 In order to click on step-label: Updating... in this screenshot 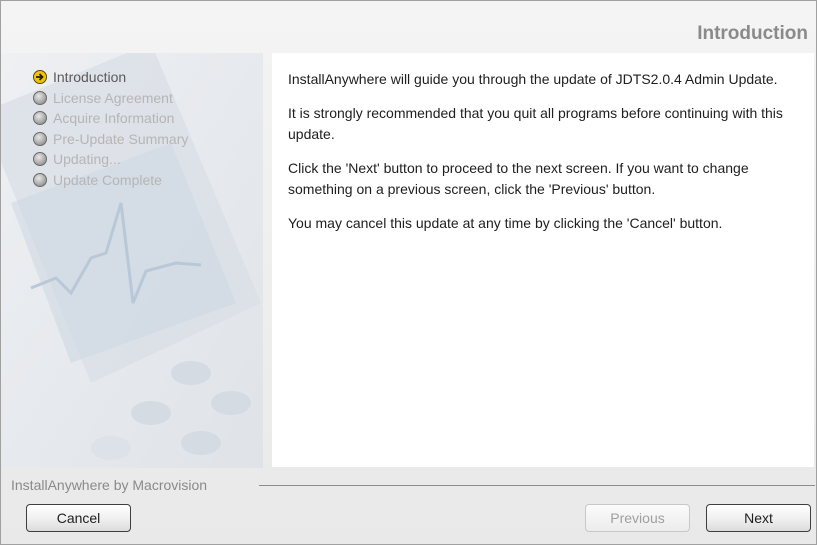, I will do `click(87, 159)`.